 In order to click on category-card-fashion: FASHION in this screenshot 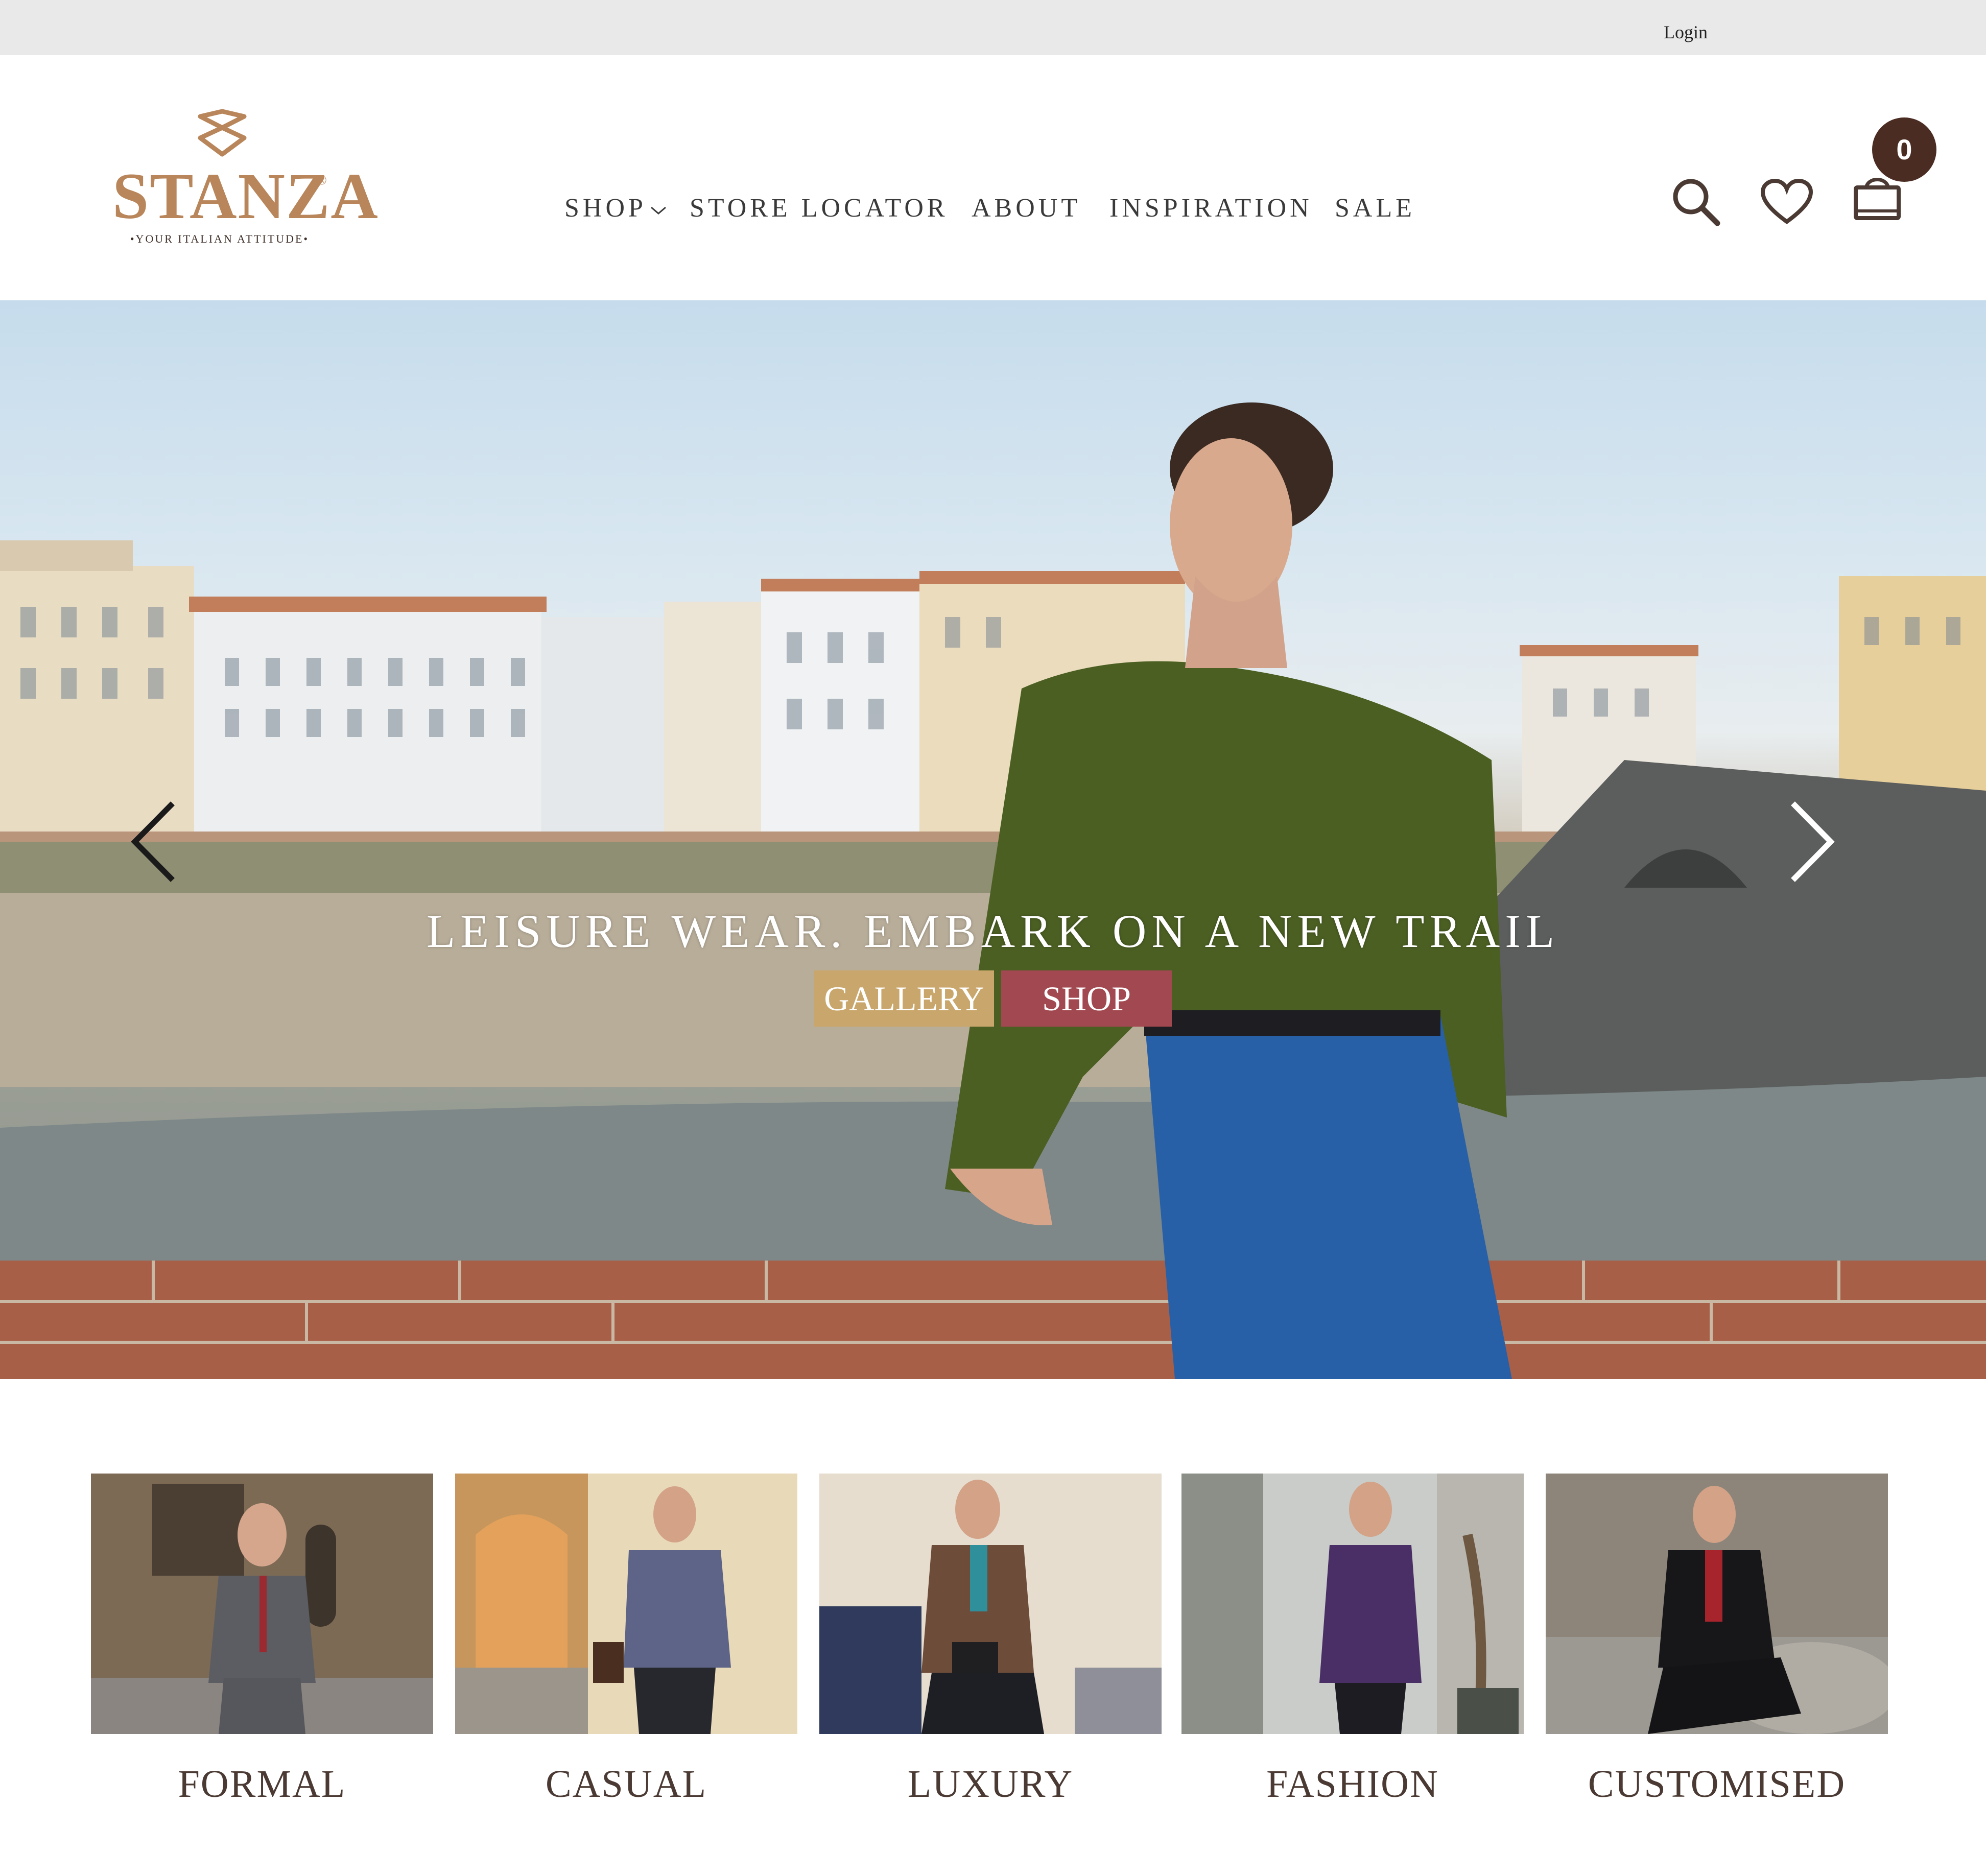, I will do `click(1352, 1640)`.